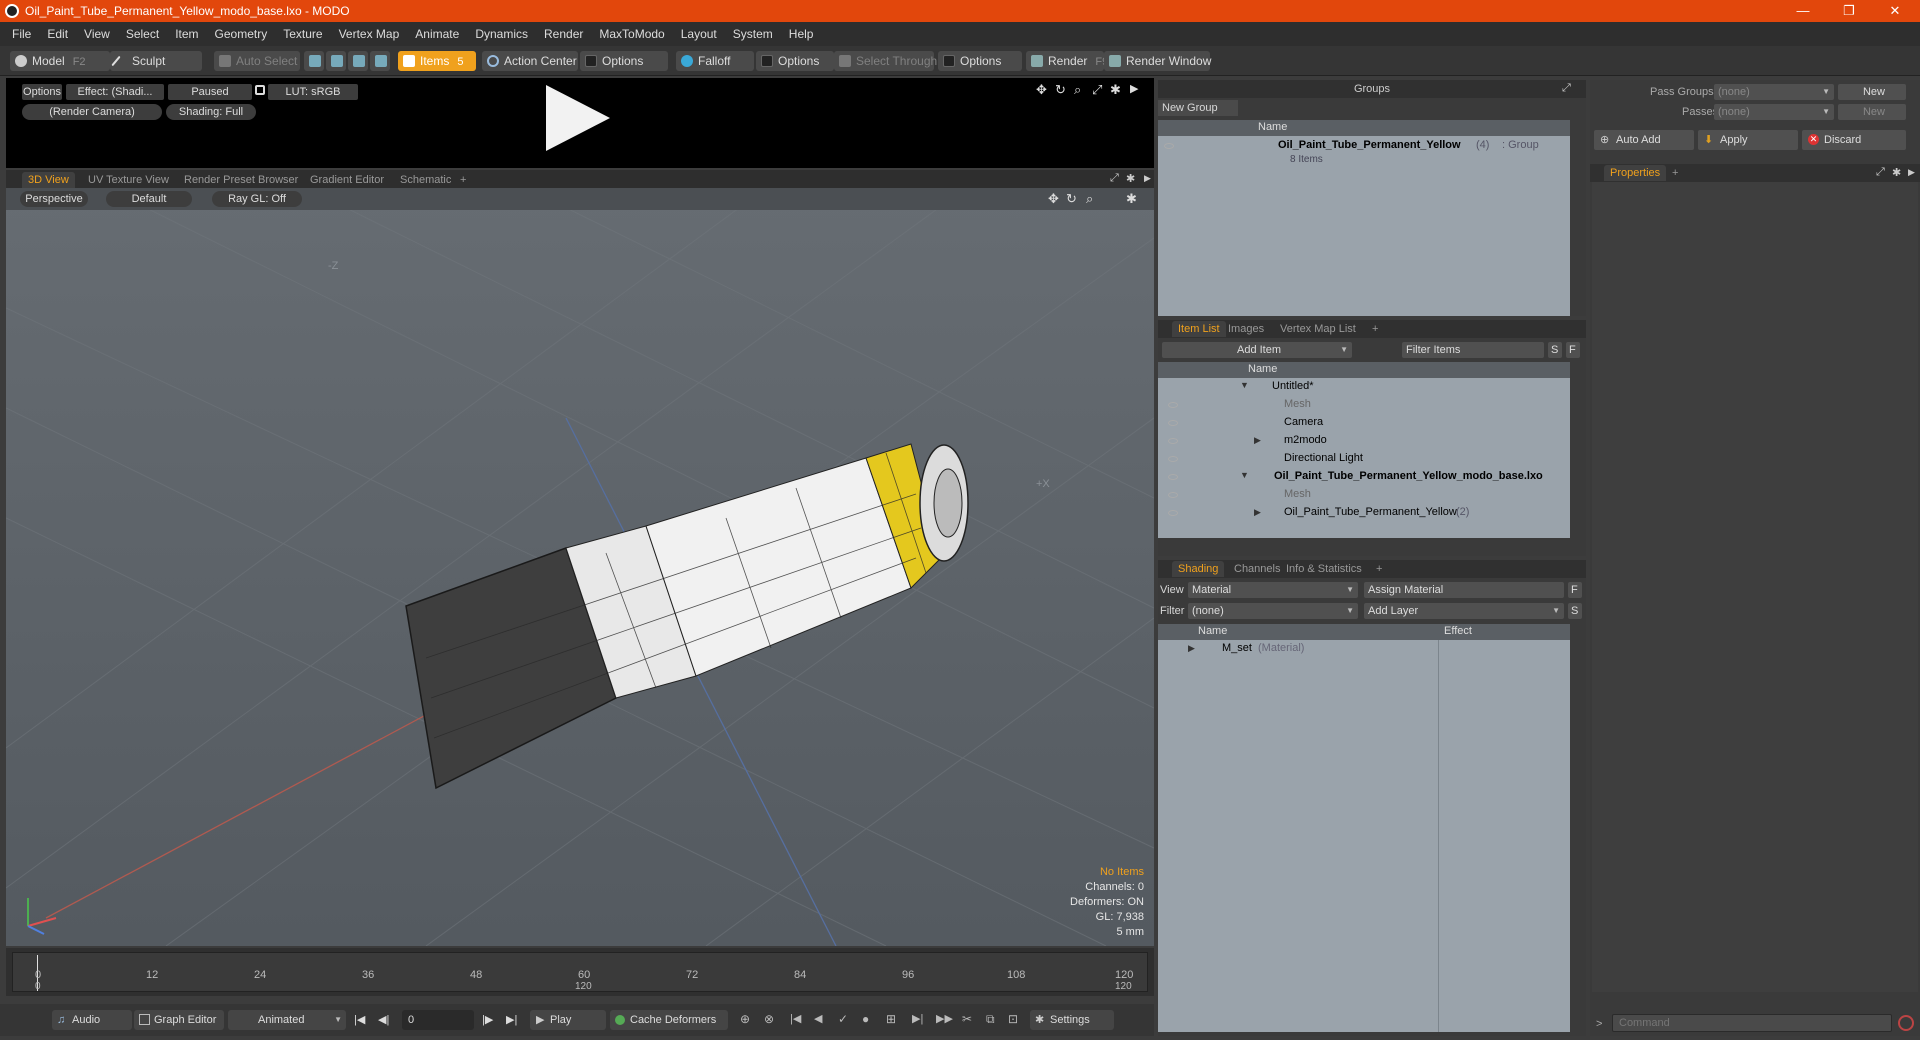 This screenshot has height=1040, width=1920. I want to click on tab-item-list: Item List, so click(1199, 329).